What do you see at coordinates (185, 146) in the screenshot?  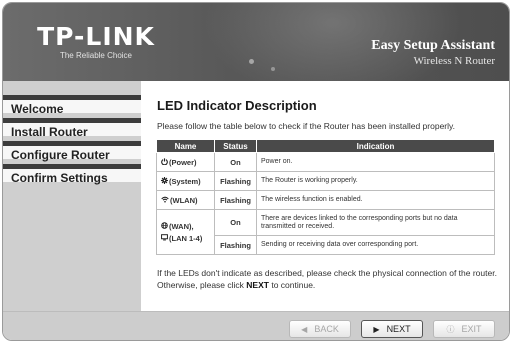 I see `column-header-name: Name` at bounding box center [185, 146].